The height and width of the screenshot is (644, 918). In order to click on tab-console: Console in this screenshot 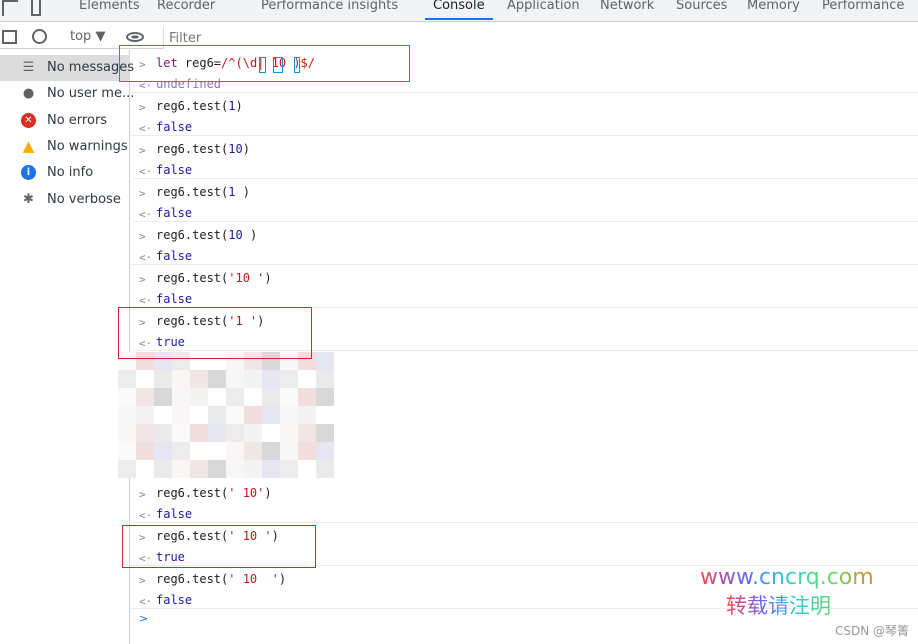, I will do `click(459, 10)`.